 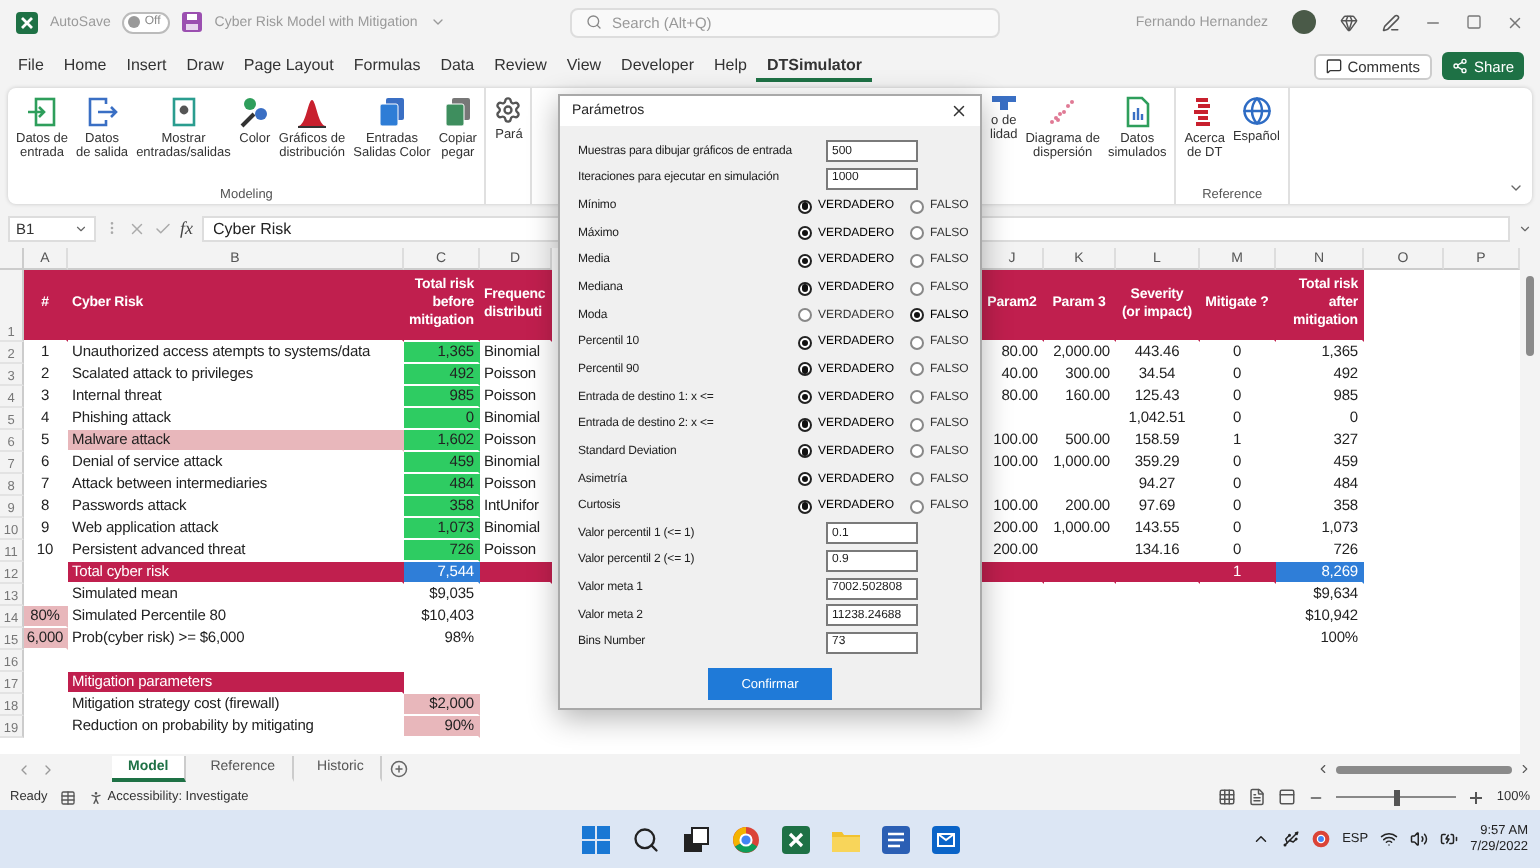 I want to click on document-tile-icon, so click(x=895, y=839).